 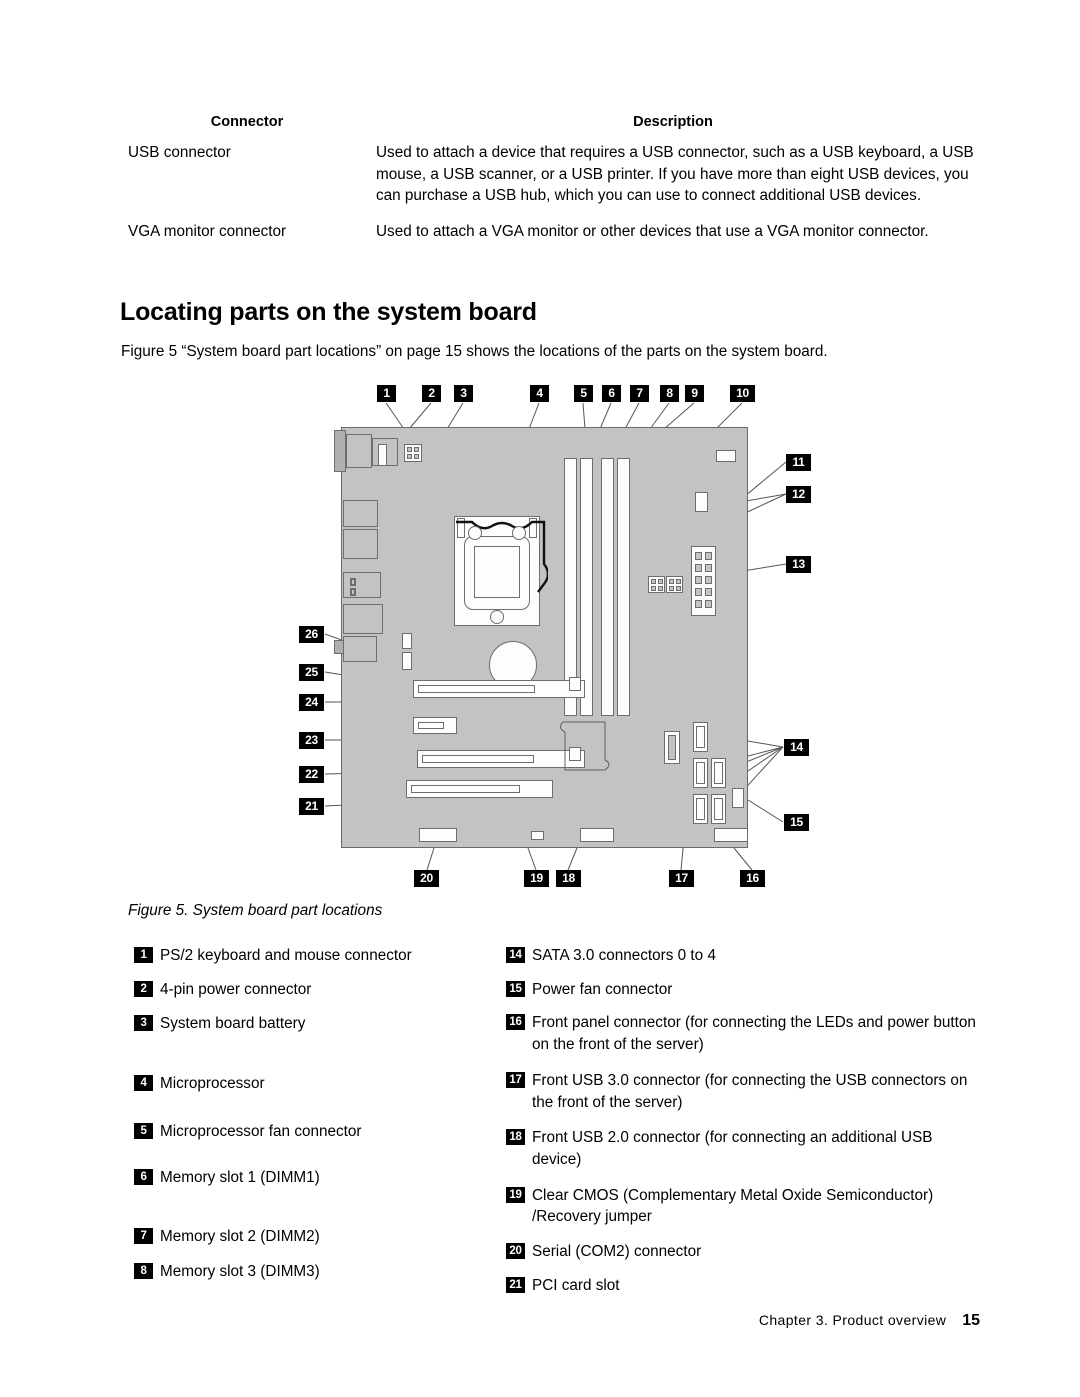 I want to click on pcie-x16-slot-24-tab, so click(x=575, y=684).